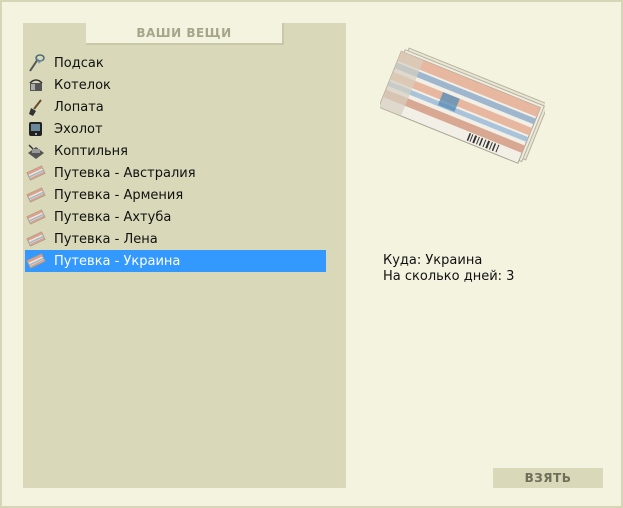 This screenshot has width=623, height=508. What do you see at coordinates (185, 34) in the screenshot?
I see `panel-title: ВАШИ ВЕЩИ` at bounding box center [185, 34].